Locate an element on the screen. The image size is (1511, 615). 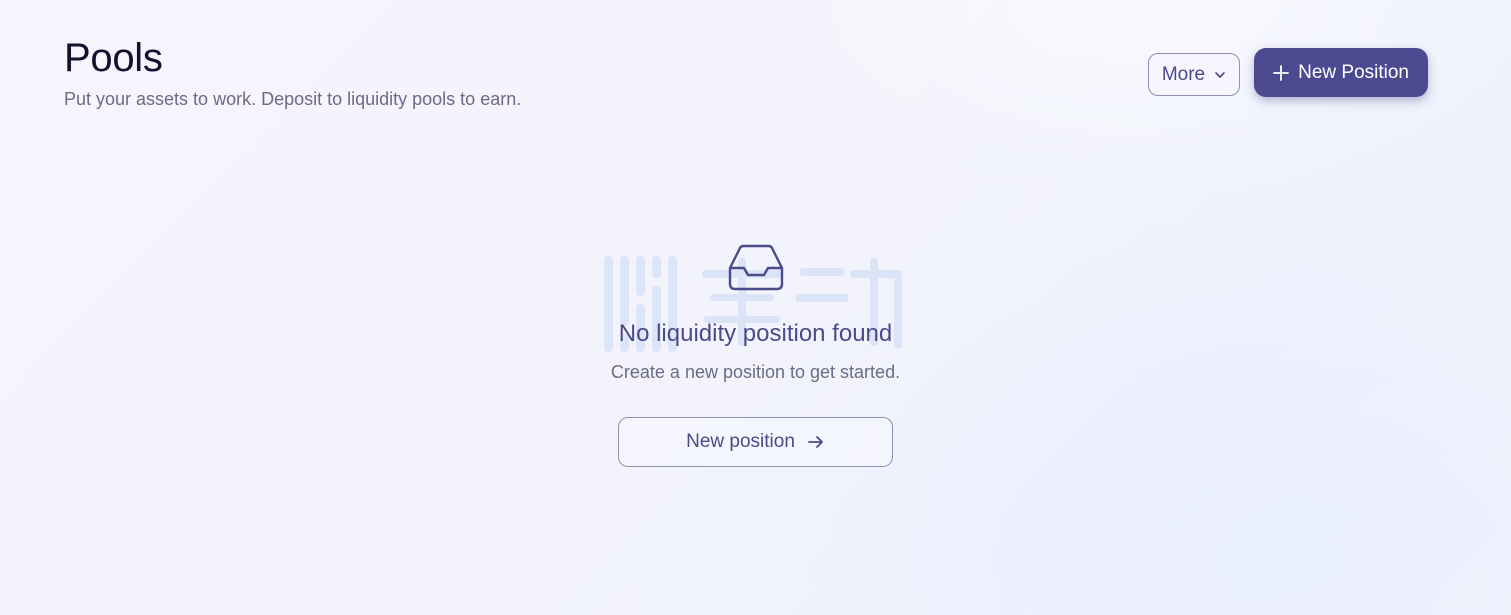
inbox-icon is located at coordinates (756, 267).